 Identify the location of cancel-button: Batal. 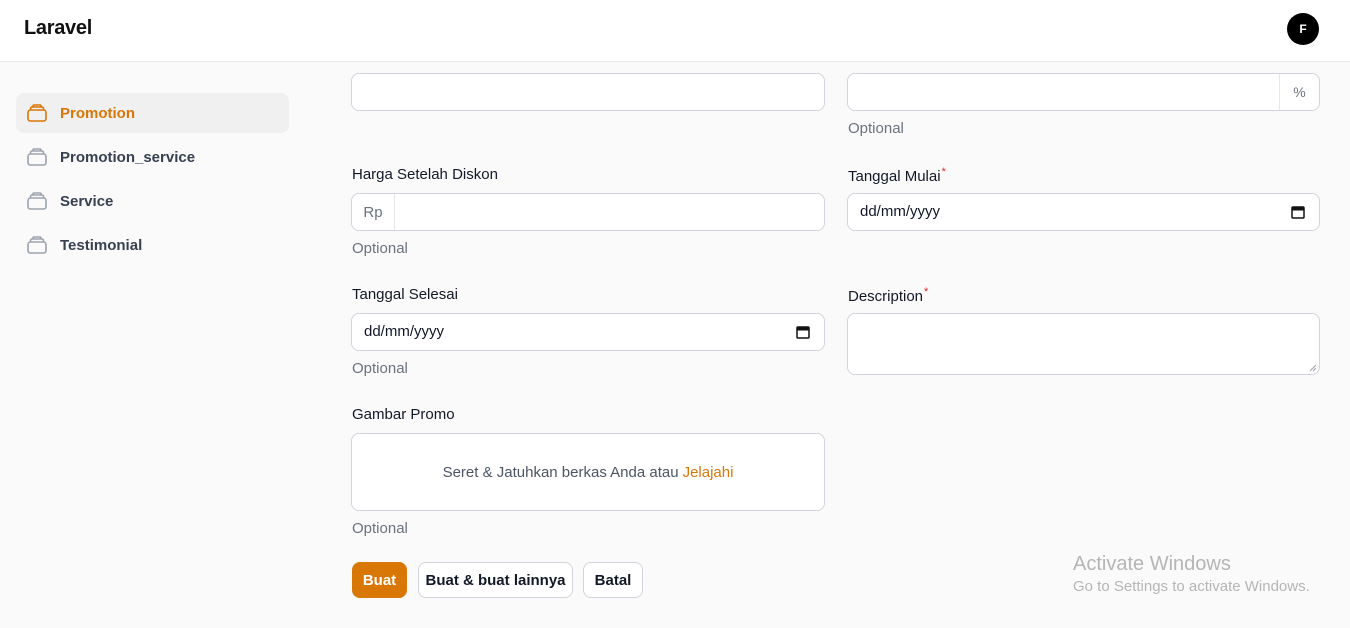
(613, 580).